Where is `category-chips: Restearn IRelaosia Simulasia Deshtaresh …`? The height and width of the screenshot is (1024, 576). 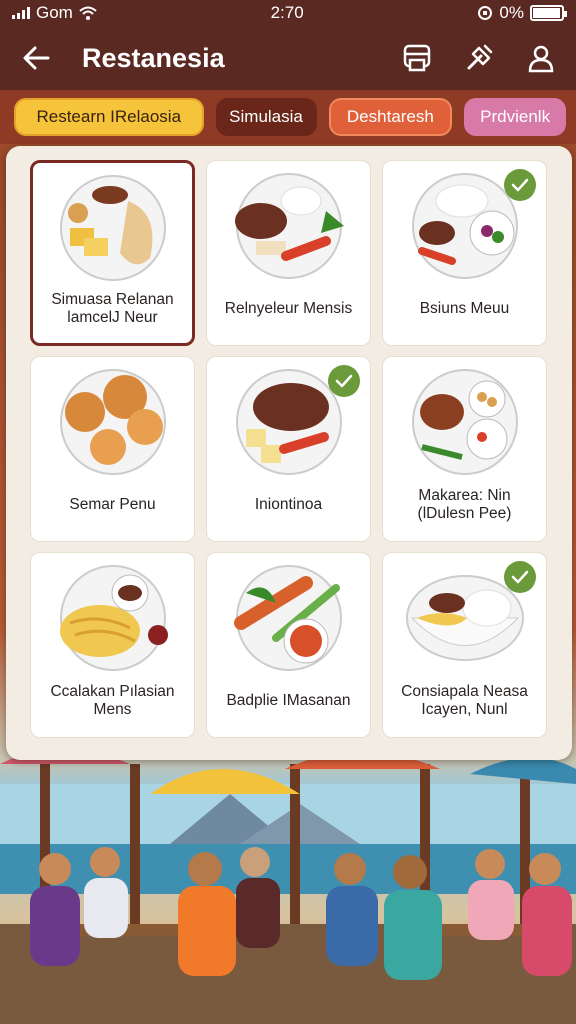
category-chips: Restearn IRelaosia Simulasia Deshtaresh … is located at coordinates (288, 117).